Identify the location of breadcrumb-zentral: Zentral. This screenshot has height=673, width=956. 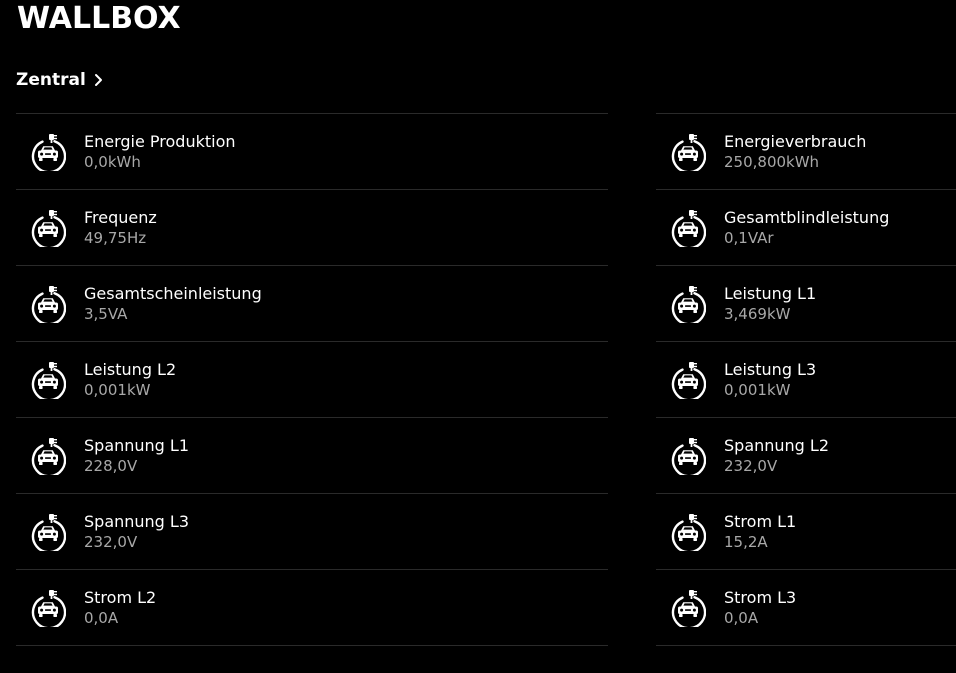
(59, 80).